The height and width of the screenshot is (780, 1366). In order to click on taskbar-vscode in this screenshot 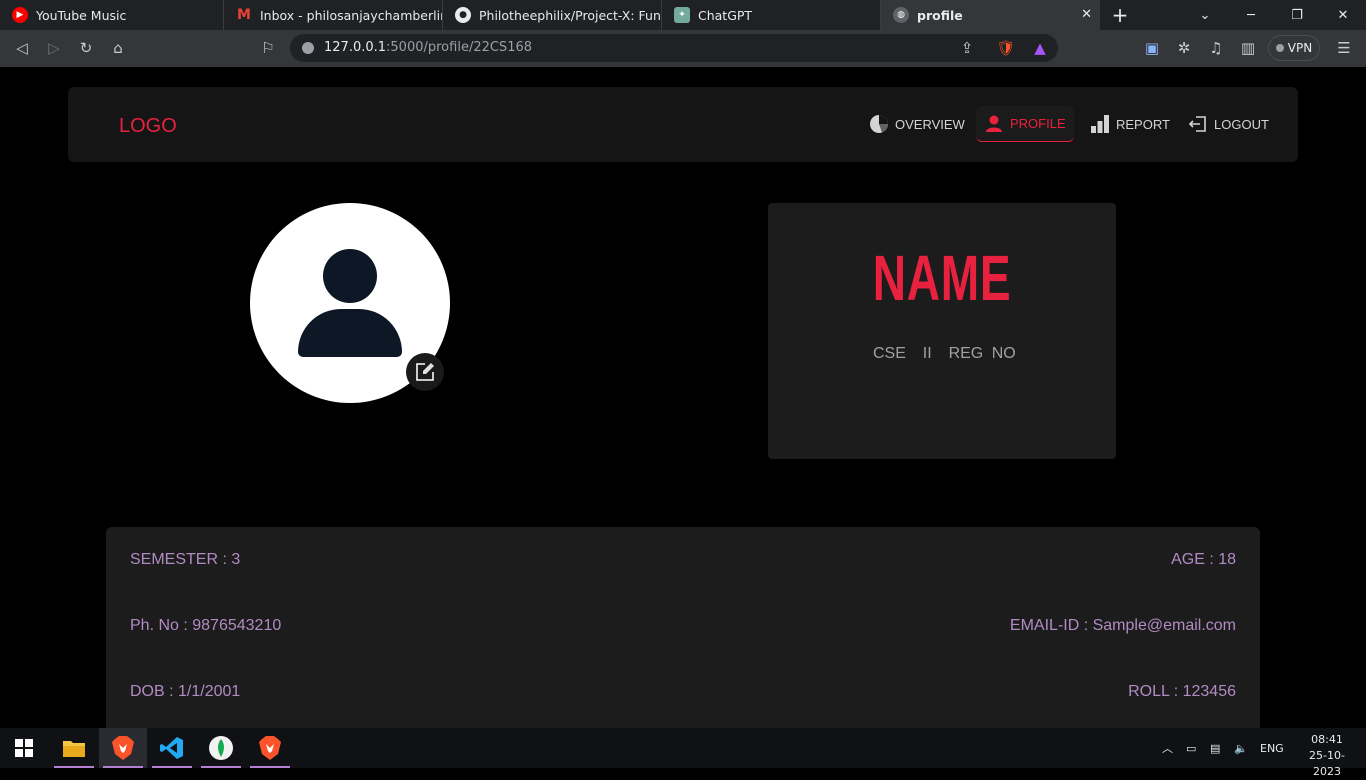, I will do `click(172, 748)`.